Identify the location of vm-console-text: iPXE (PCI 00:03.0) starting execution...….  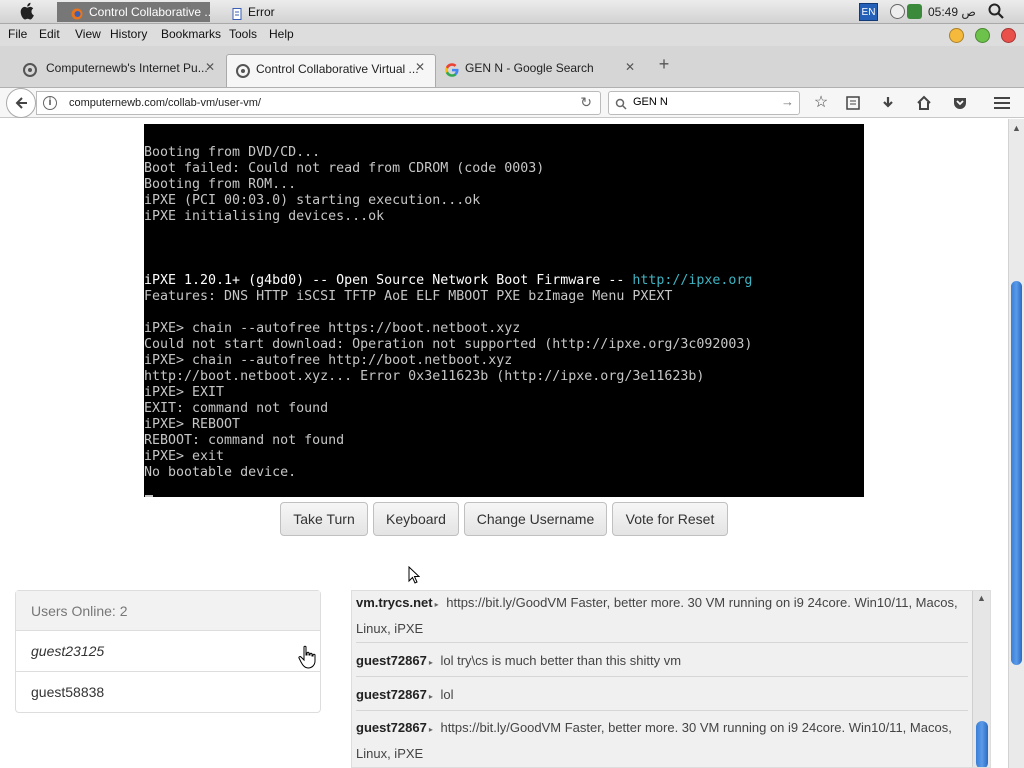
(312, 200).